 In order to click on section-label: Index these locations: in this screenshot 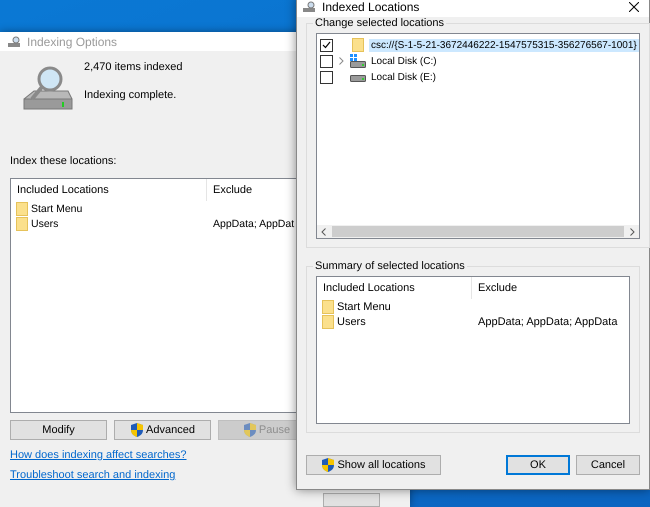, I will do `click(64, 161)`.